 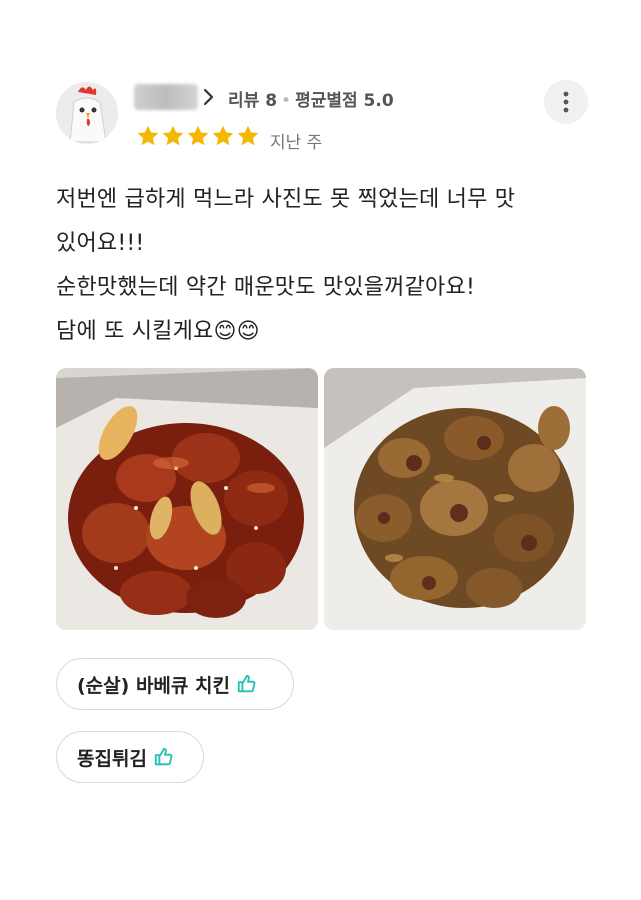 I want to click on menu-tag-chip: (순살) 바베큐 치킨, so click(x=175, y=684).